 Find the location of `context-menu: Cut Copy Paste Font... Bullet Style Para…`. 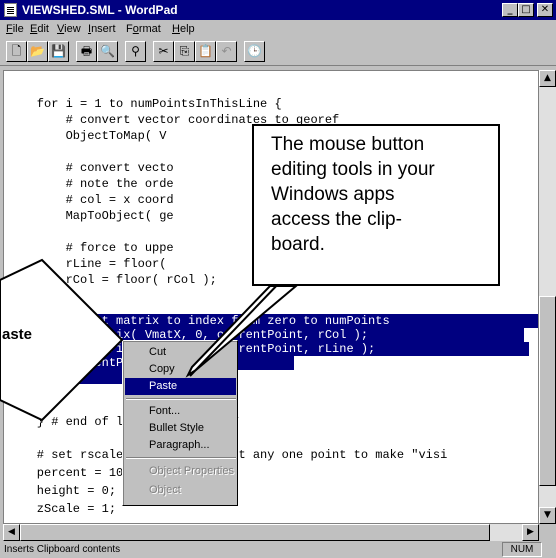

context-menu: Cut Copy Paste Font... Bullet Style Para… is located at coordinates (180, 423).